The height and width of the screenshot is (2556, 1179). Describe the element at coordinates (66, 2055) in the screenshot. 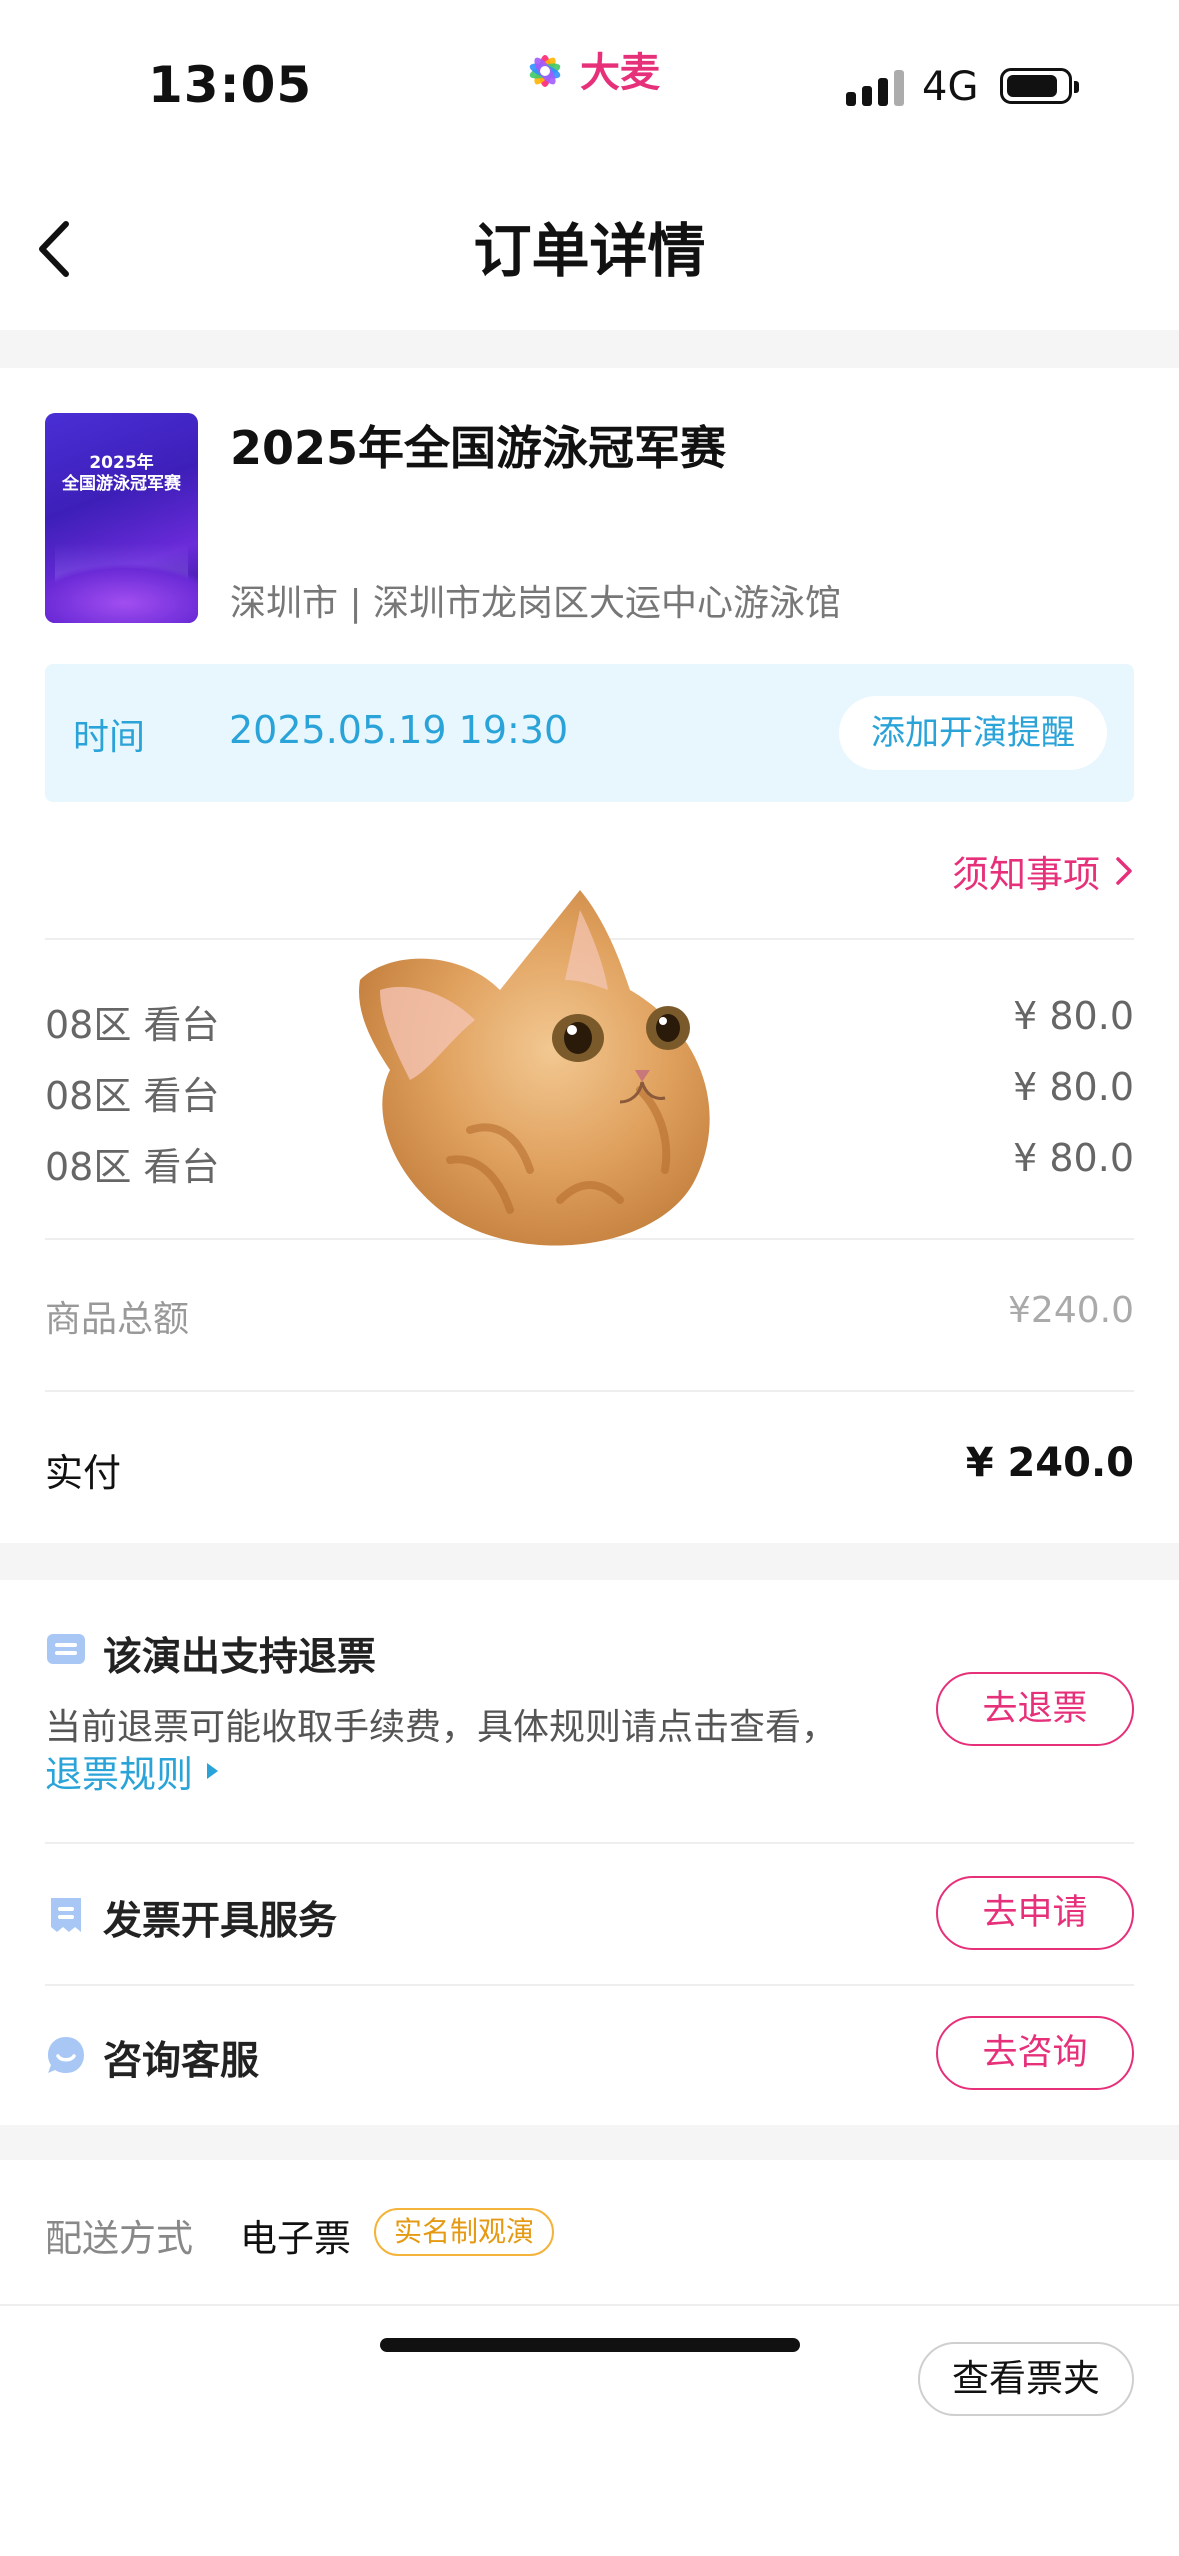

I see `customer-service-icon` at that location.